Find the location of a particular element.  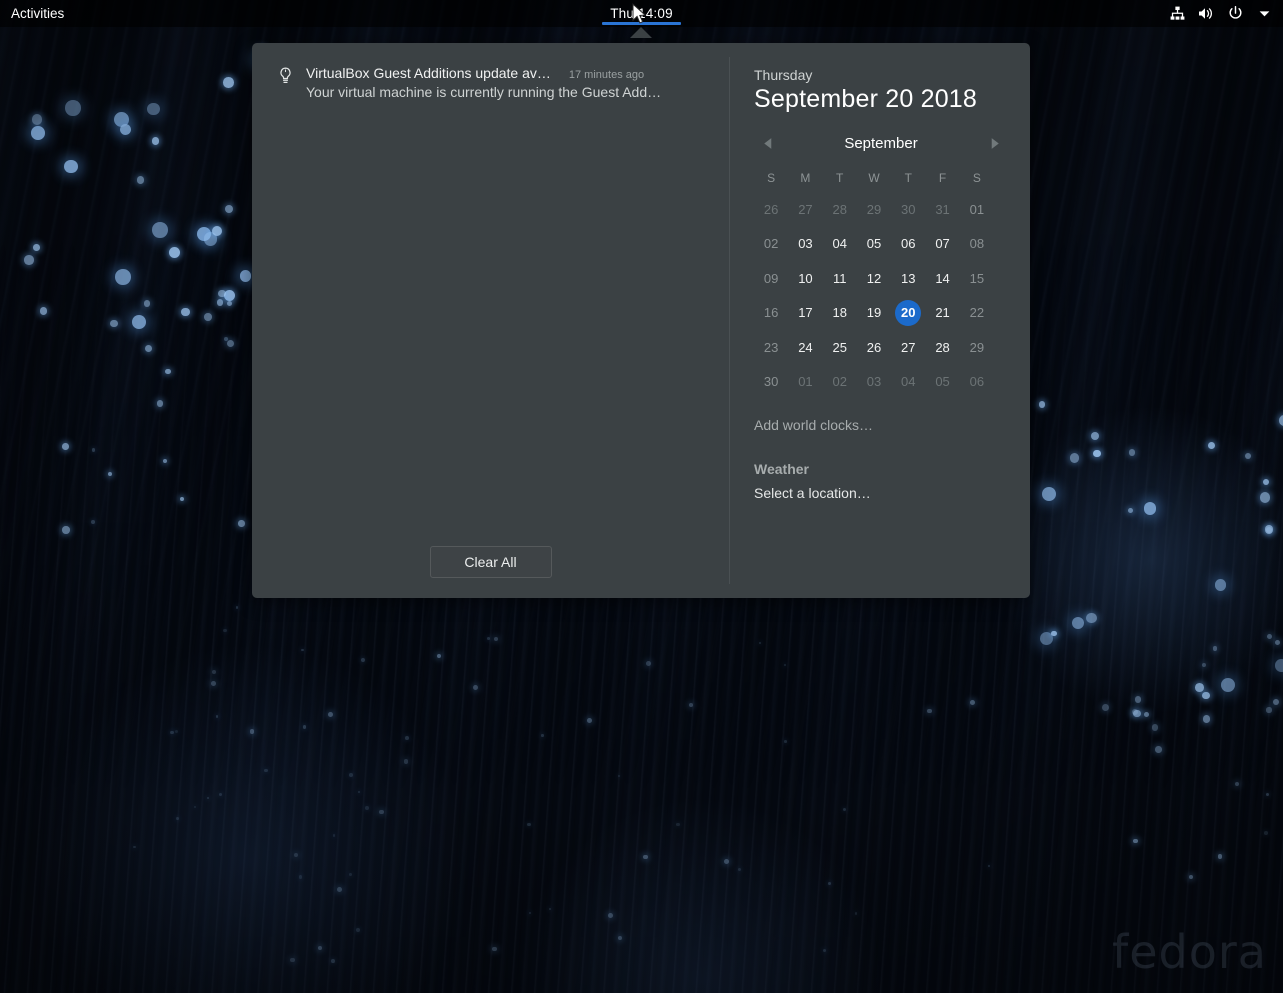

triangle-right-icon is located at coordinates (995, 143).